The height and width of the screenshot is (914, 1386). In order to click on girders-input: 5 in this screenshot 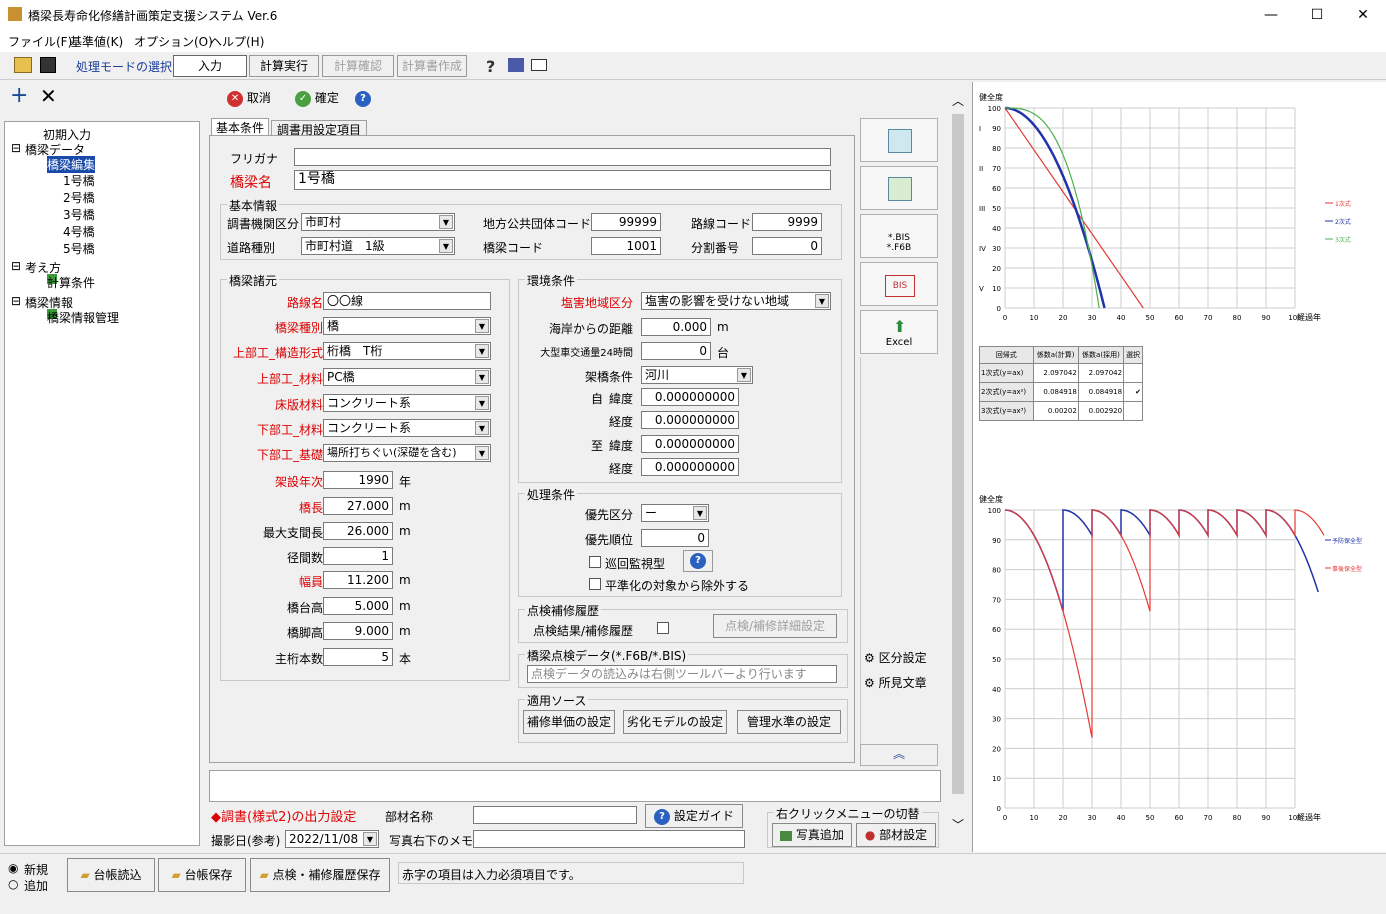, I will do `click(358, 657)`.